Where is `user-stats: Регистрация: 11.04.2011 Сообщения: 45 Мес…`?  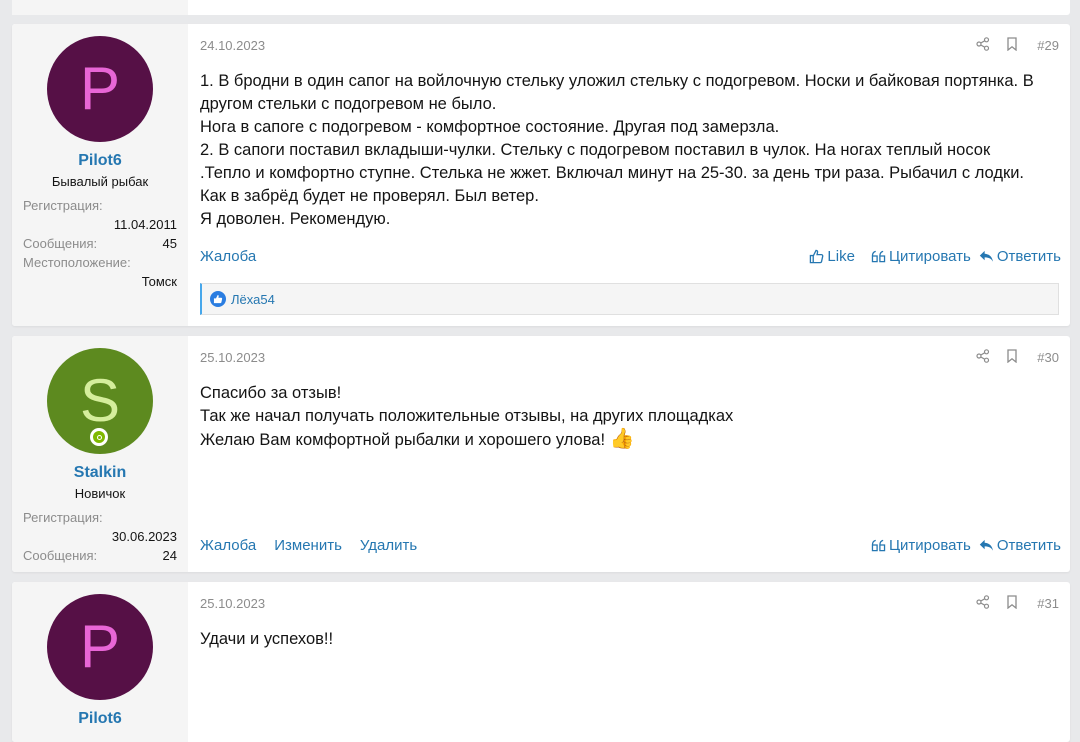 user-stats: Регистрация: 11.04.2011 Сообщения: 45 Мес… is located at coordinates (100, 243).